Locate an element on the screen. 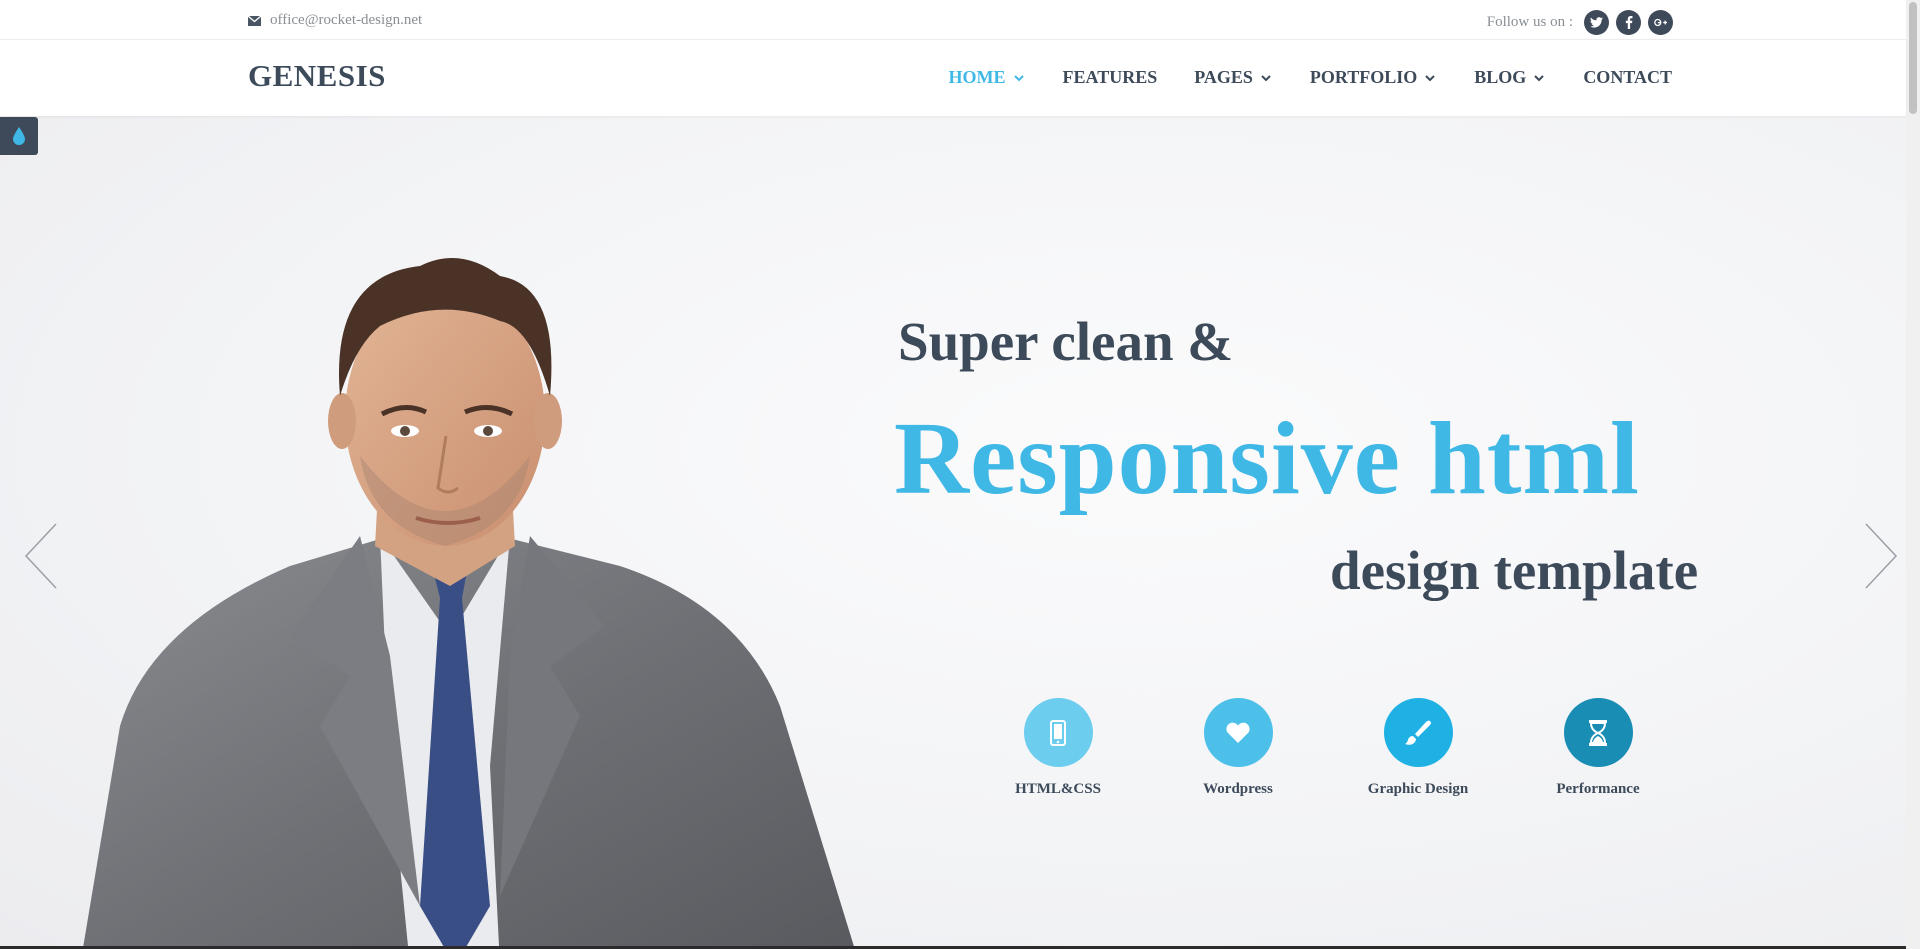 This screenshot has width=1920, height=949. nav-item-blog: BLOG is located at coordinates (1510, 77).